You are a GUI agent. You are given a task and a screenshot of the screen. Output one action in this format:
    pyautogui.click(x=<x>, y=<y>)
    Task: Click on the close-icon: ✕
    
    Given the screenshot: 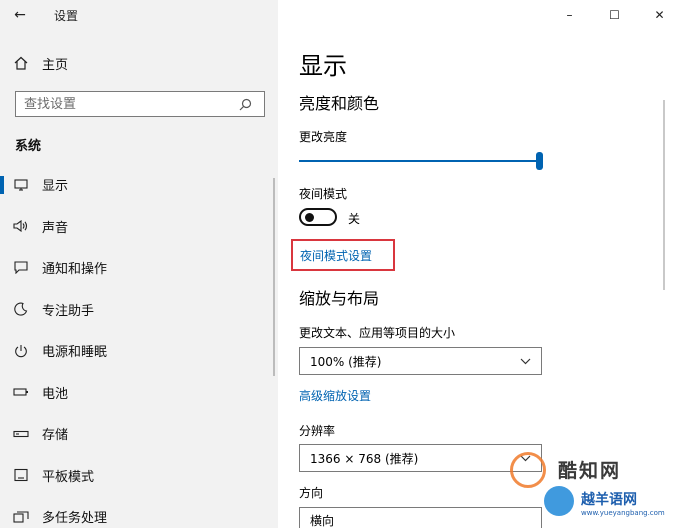 What is the action you would take?
    pyautogui.click(x=659, y=15)
    